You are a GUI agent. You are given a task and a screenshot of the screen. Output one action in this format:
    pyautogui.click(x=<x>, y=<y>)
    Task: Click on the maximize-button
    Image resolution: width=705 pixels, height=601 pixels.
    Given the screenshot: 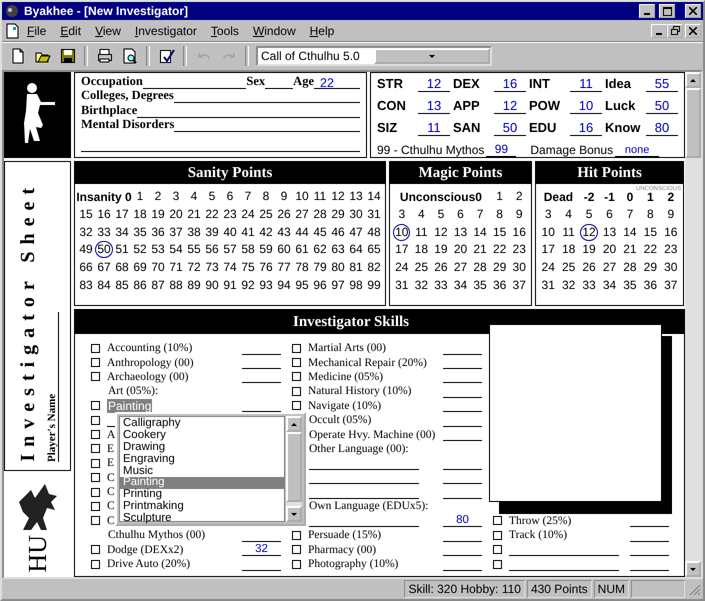 What is the action you would take?
    pyautogui.click(x=667, y=11)
    